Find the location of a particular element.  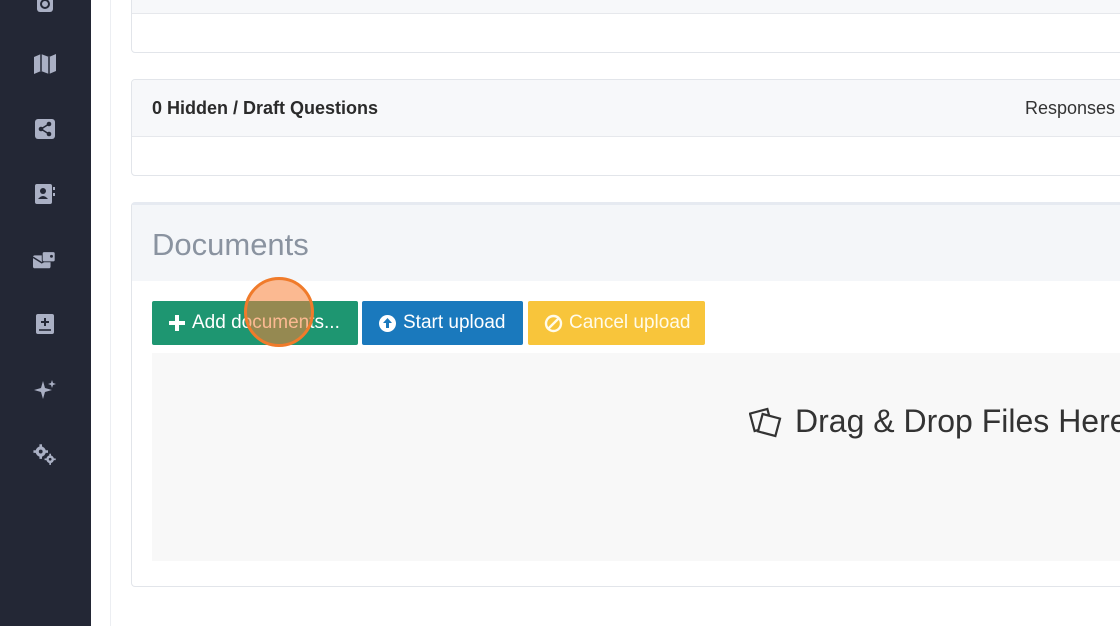

hidden-questions-header: 0 Hidden / Draft Questions Responses is located at coordinates (626, 108).